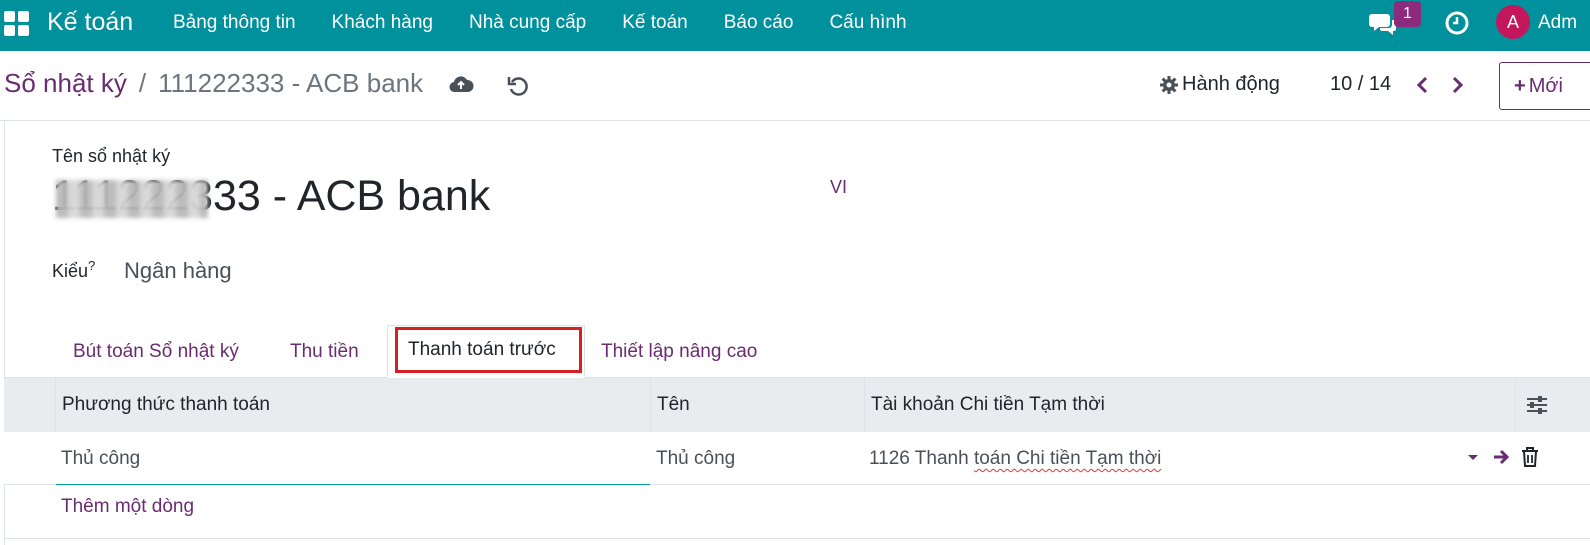  What do you see at coordinates (1383, 24) in the screenshot?
I see `chat-icon` at bounding box center [1383, 24].